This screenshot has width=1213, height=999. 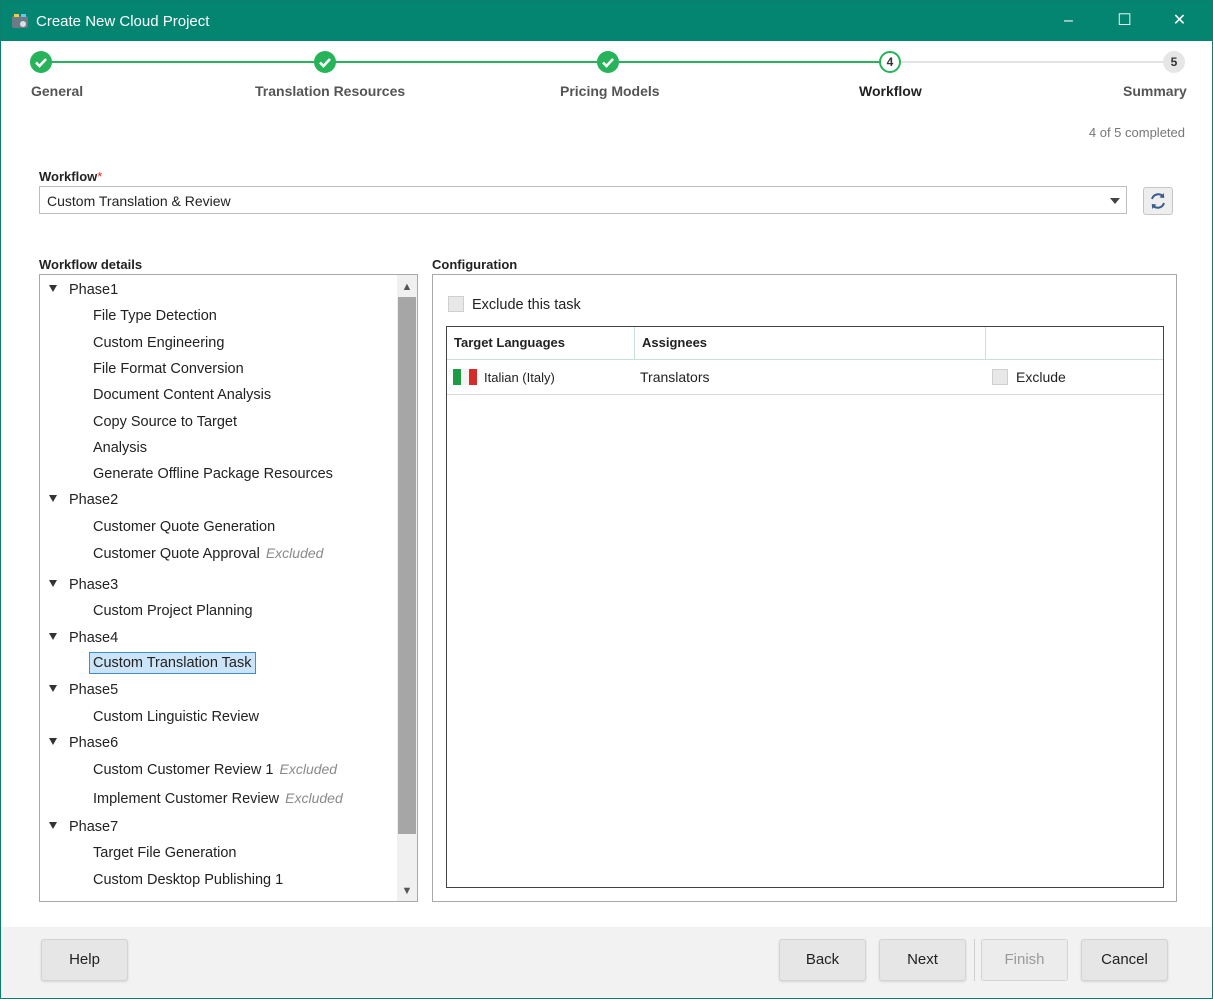 I want to click on task-name: Target File Generation, so click(x=165, y=853).